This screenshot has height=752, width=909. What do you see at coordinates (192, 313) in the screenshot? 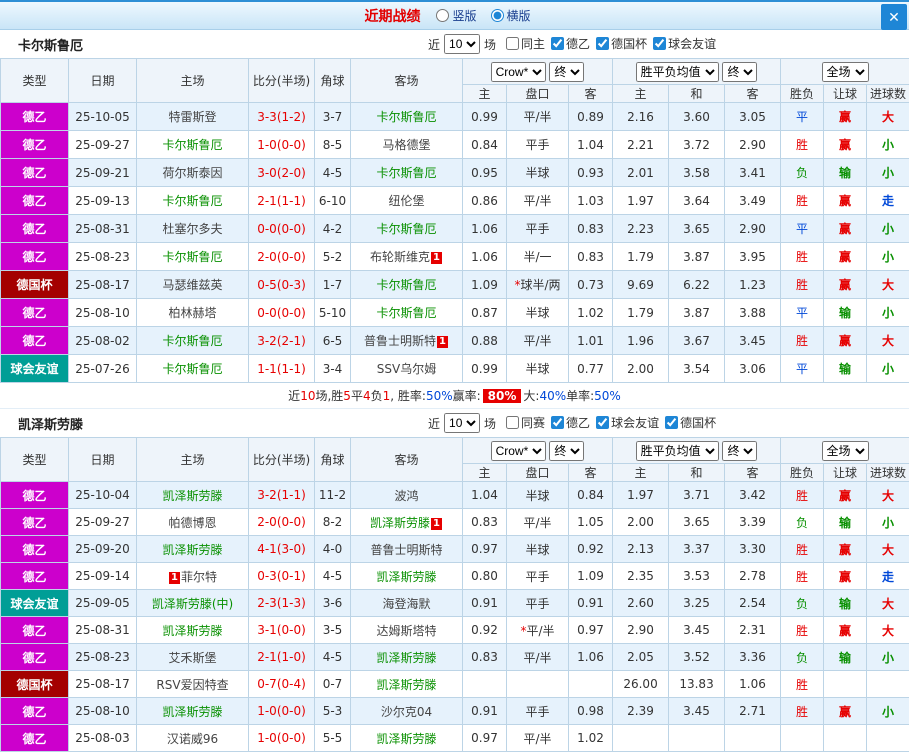
I see `home-team-name: 柏林赫塔` at bounding box center [192, 313].